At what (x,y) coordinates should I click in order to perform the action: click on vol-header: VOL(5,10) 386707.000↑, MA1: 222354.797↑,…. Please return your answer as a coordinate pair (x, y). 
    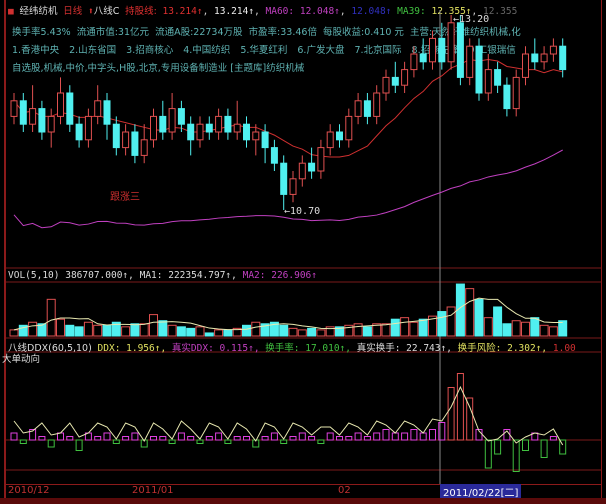
    Looking at the image, I should click on (162, 275).